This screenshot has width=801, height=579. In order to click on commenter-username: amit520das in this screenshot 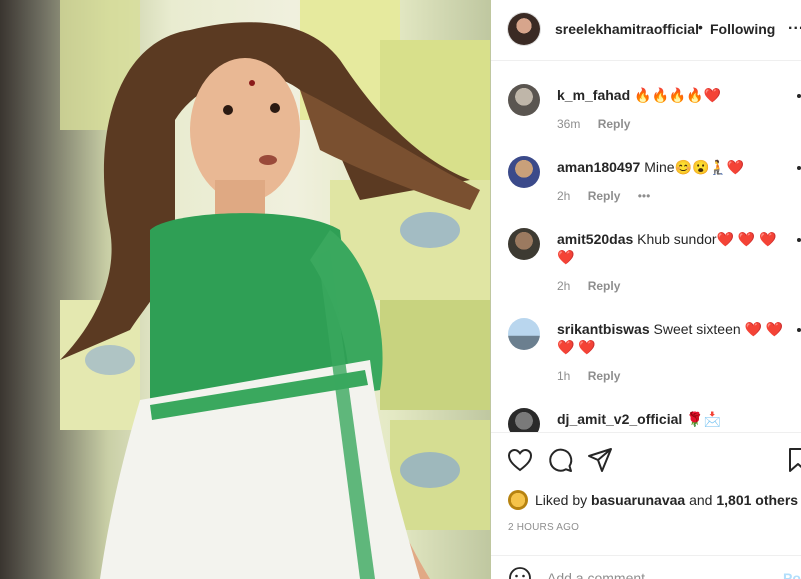, I will do `click(595, 239)`.